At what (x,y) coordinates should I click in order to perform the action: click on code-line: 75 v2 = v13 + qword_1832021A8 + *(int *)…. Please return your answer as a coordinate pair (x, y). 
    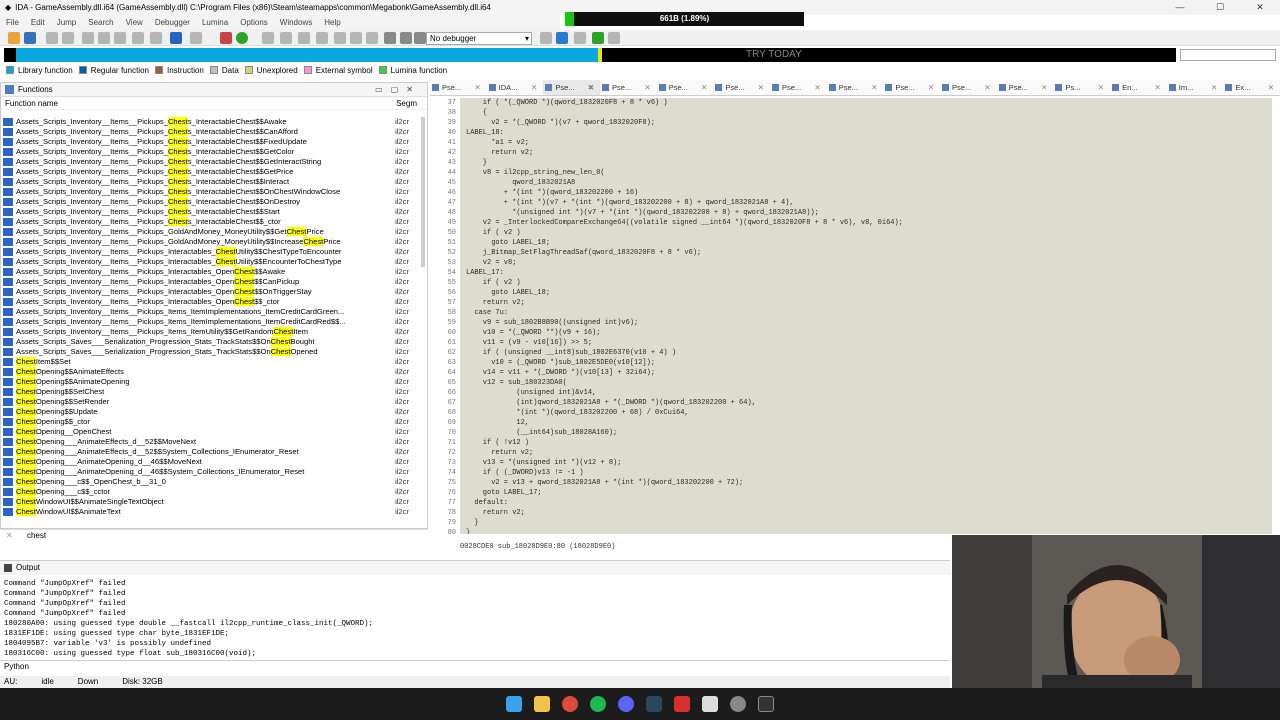
    Looking at the image, I should click on (851, 483).